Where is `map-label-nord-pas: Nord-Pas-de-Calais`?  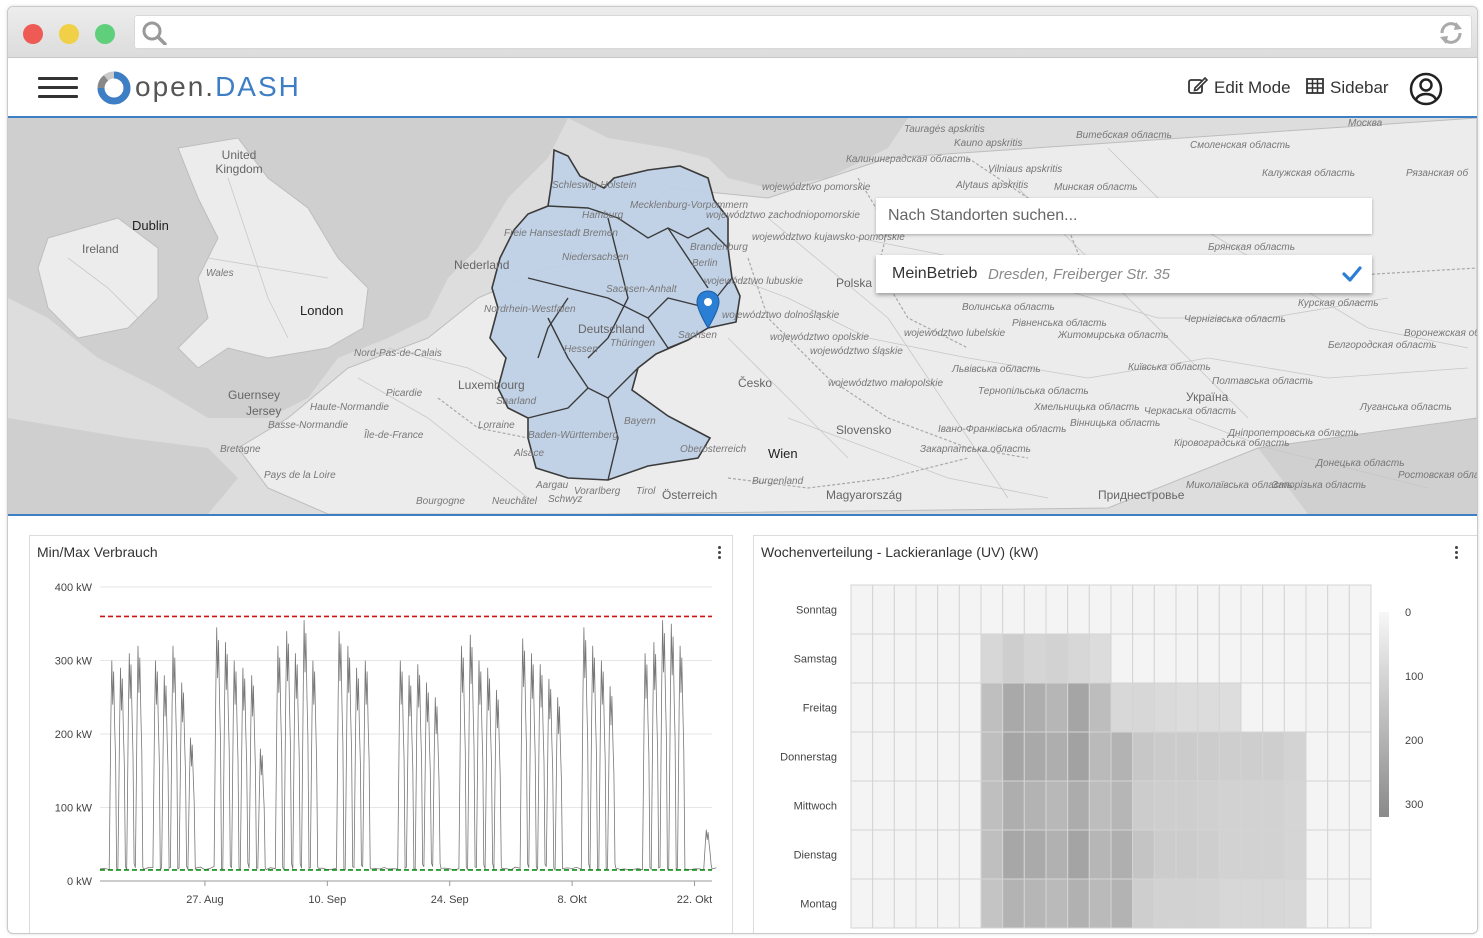 map-label-nord-pas: Nord-Pas-de-Calais is located at coordinates (398, 353).